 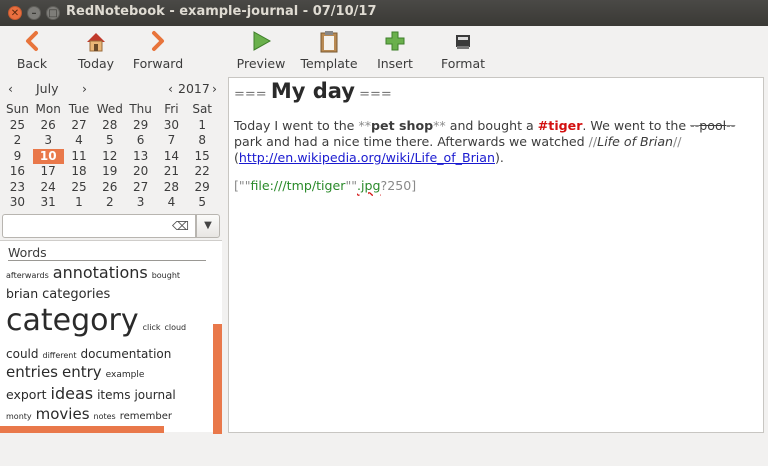 I want to click on word-cloud-word: example, so click(x=125, y=375).